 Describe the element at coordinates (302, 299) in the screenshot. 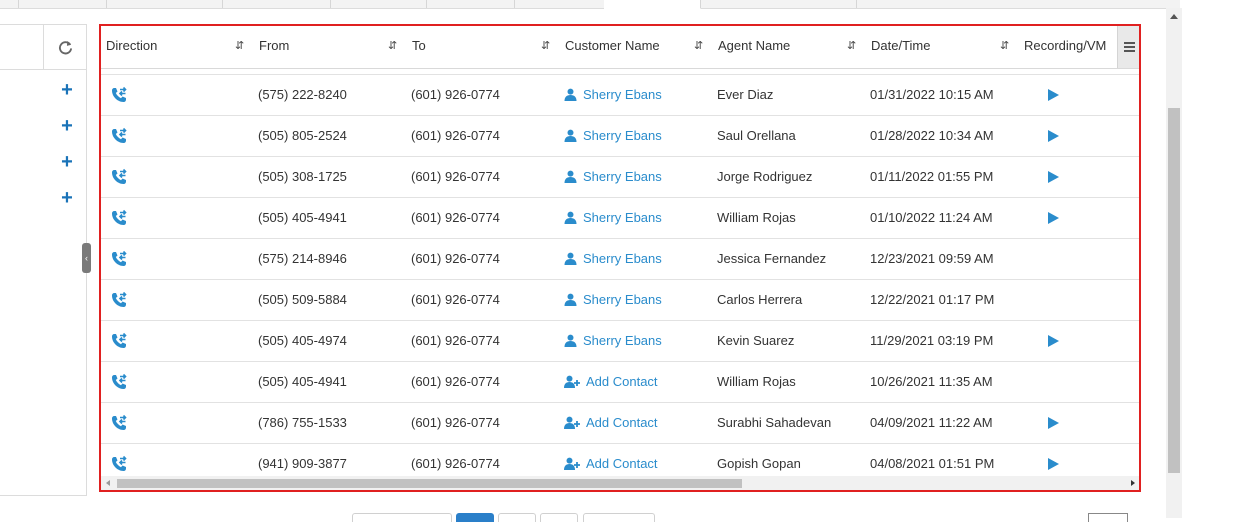

I see `from-cell: (505) 509-5884` at that location.